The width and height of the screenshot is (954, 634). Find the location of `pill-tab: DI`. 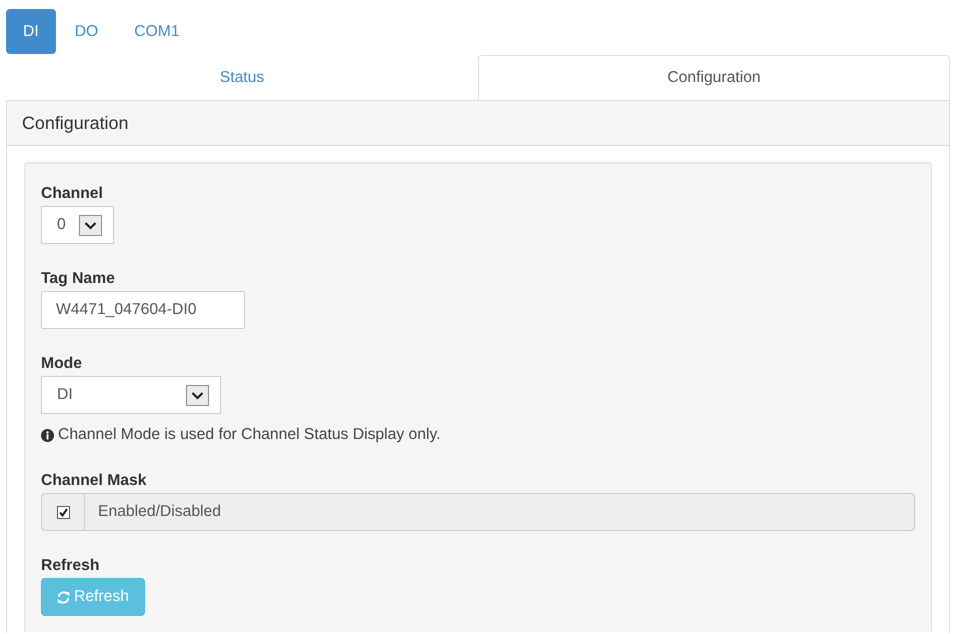

pill-tab: DI is located at coordinates (31, 31).